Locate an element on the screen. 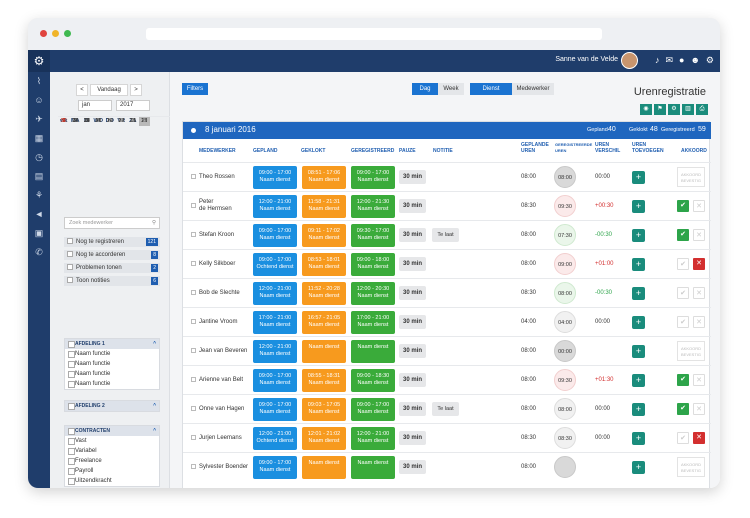 The height and width of the screenshot is (518, 750). filter-item: Nog te registreren 121 is located at coordinates (112, 242).